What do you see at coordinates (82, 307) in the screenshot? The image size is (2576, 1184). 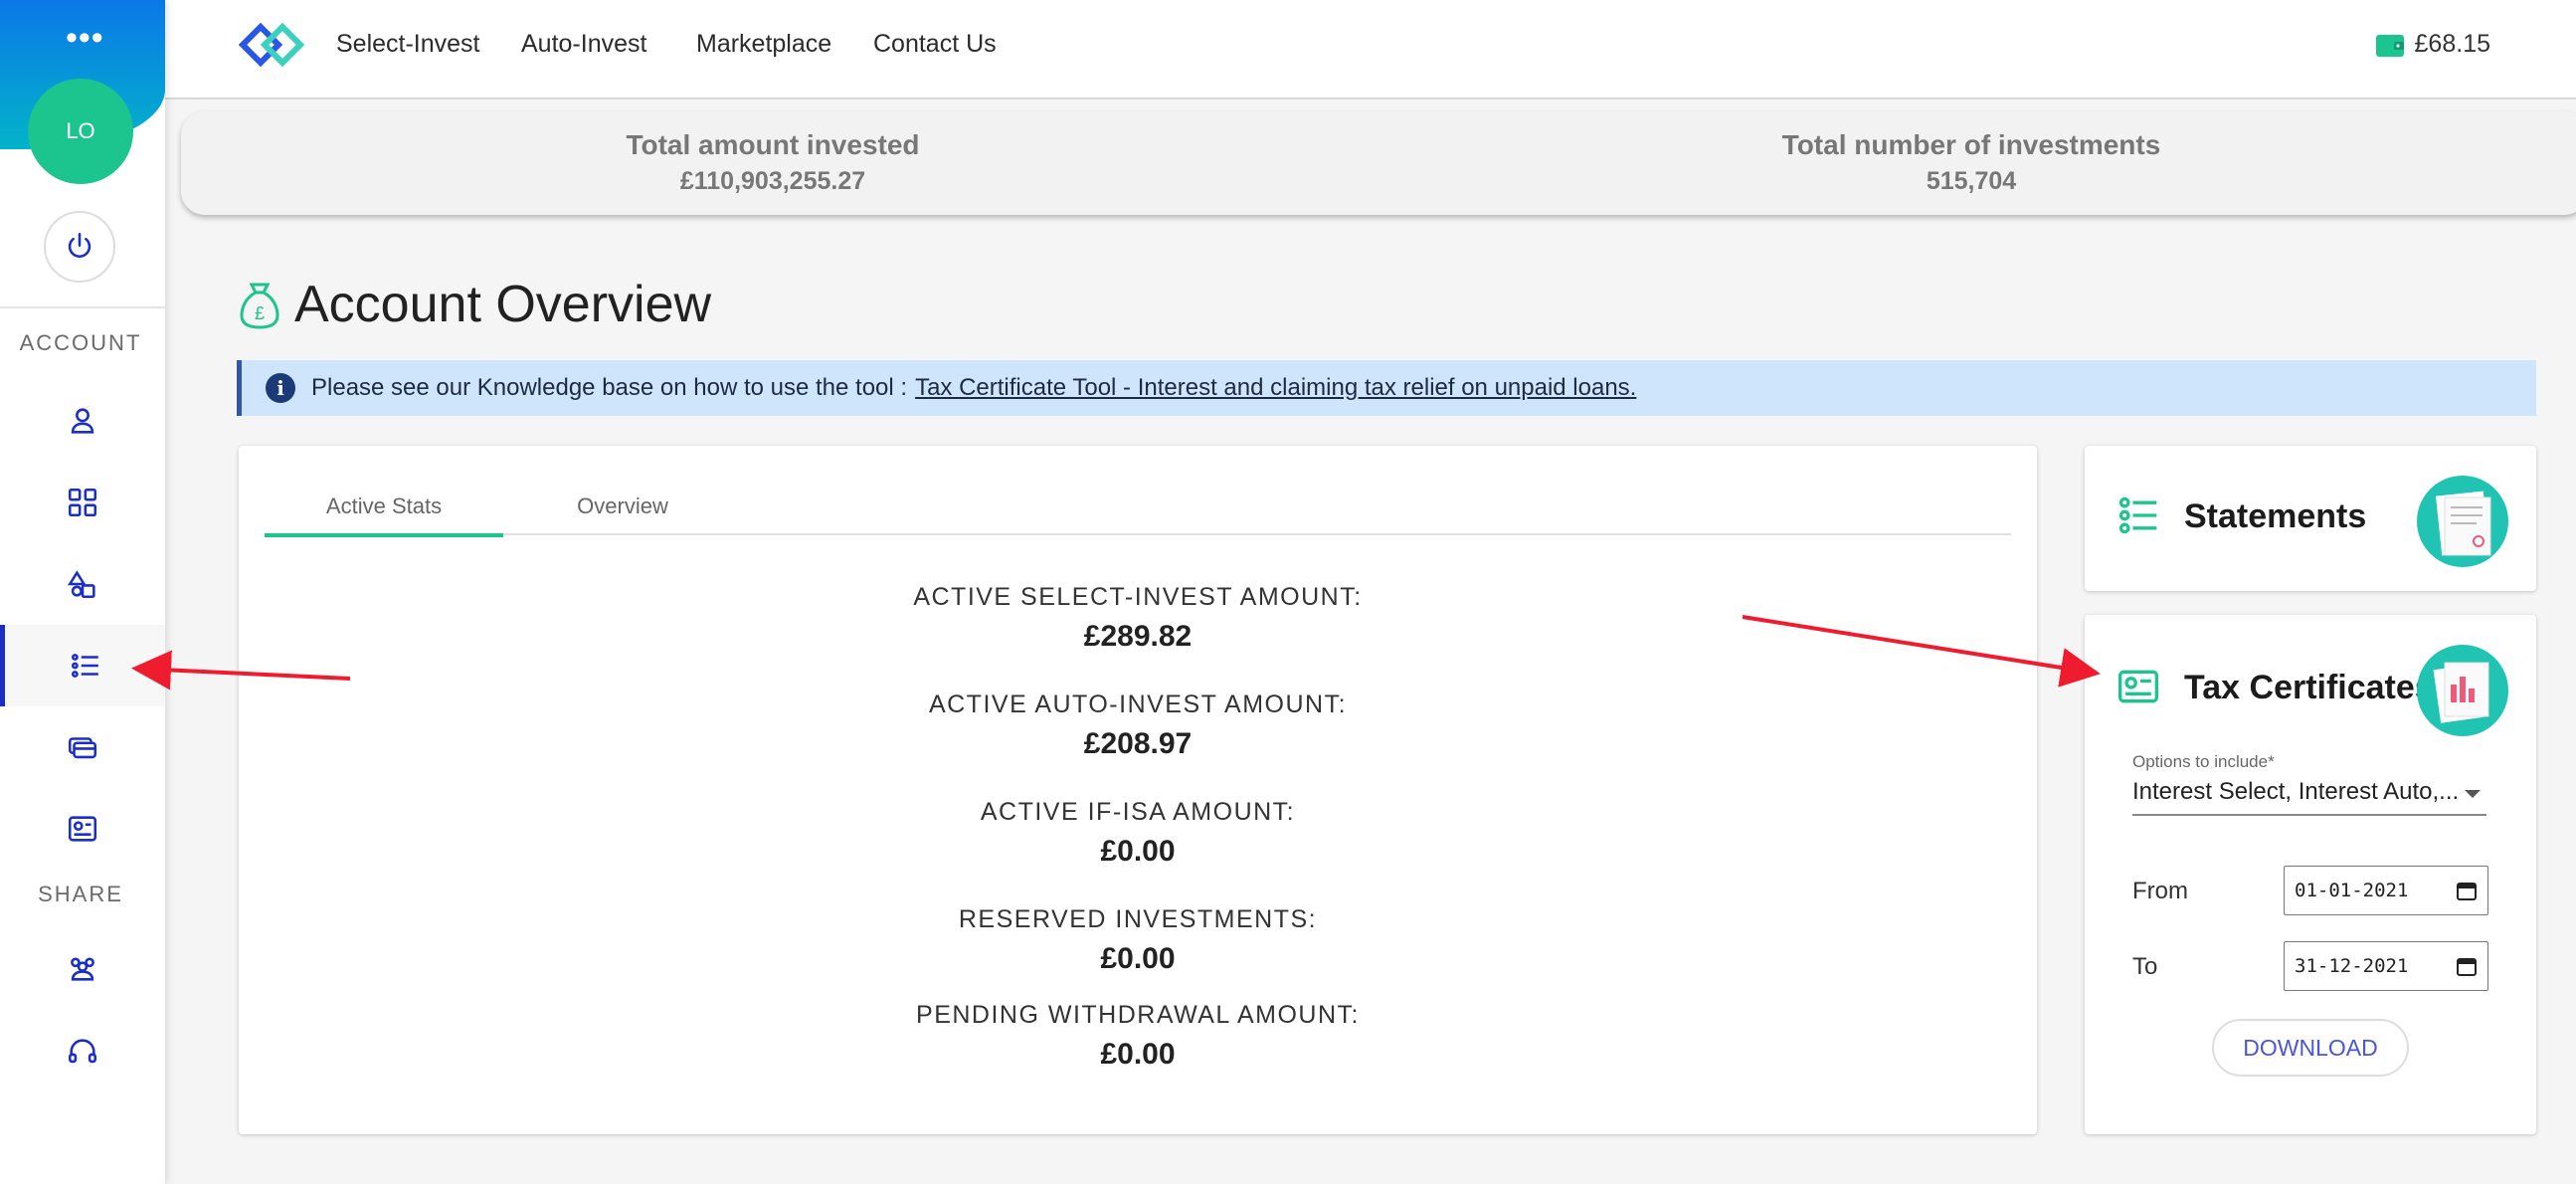 I see `sidebar-divider` at bounding box center [82, 307].